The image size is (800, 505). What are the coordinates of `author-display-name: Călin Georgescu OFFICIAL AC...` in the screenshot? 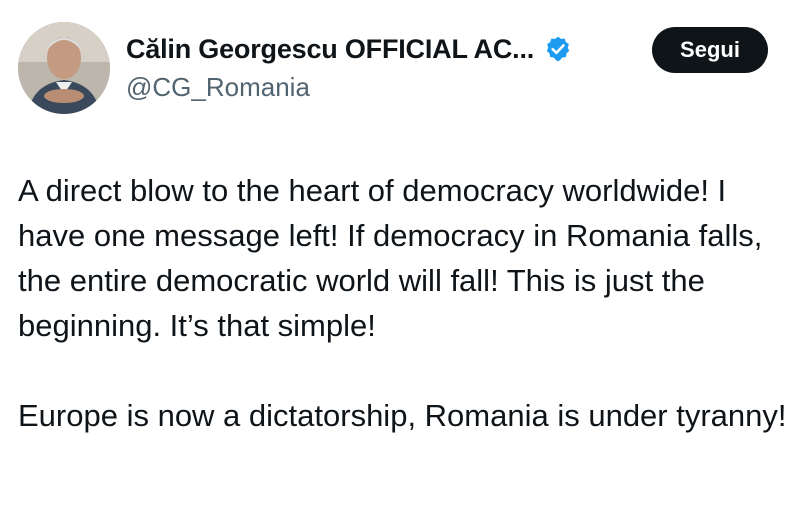 It's located at (330, 49).